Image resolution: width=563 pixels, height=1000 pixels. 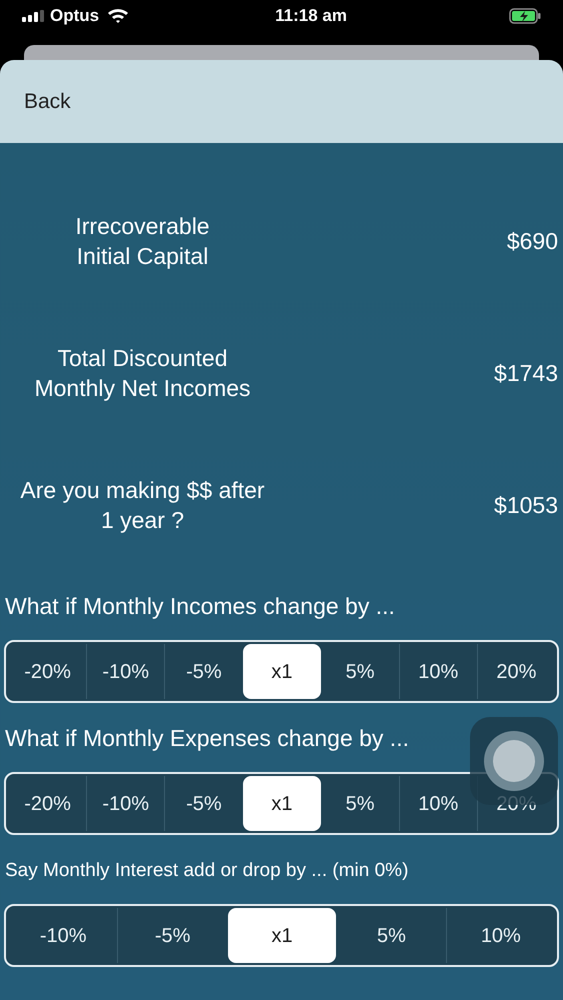 What do you see at coordinates (526, 505) in the screenshot?
I see `metric-value: $1053` at bounding box center [526, 505].